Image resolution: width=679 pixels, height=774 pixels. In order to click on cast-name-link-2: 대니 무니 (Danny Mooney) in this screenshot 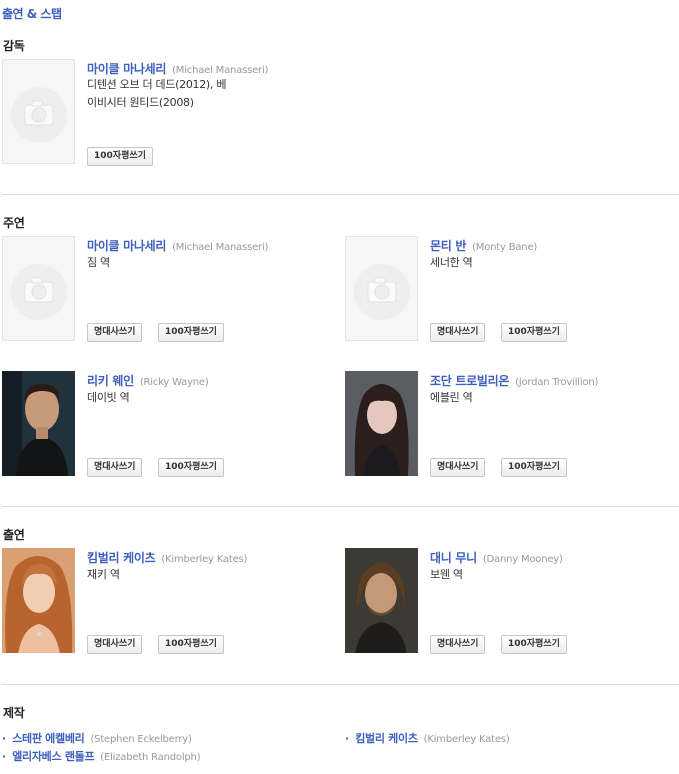, I will do `click(496, 557)`.